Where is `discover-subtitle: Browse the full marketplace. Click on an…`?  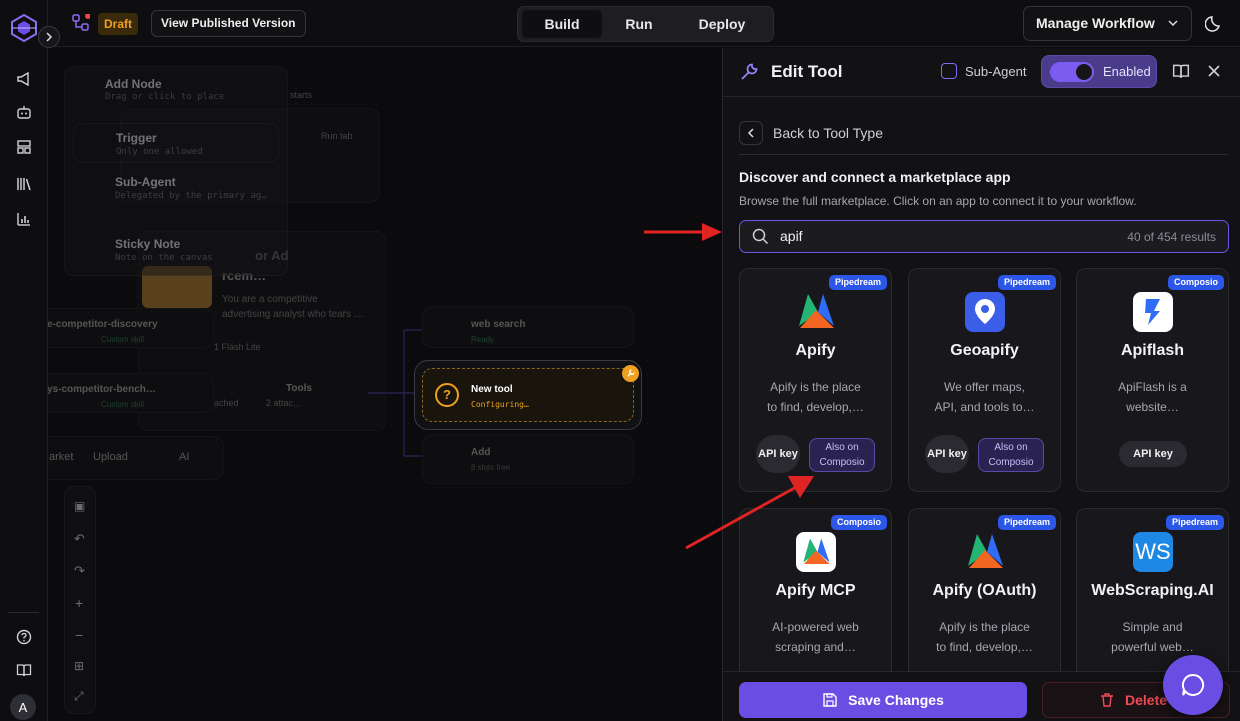 discover-subtitle: Browse the full marketplace. Click on an… is located at coordinates (938, 201).